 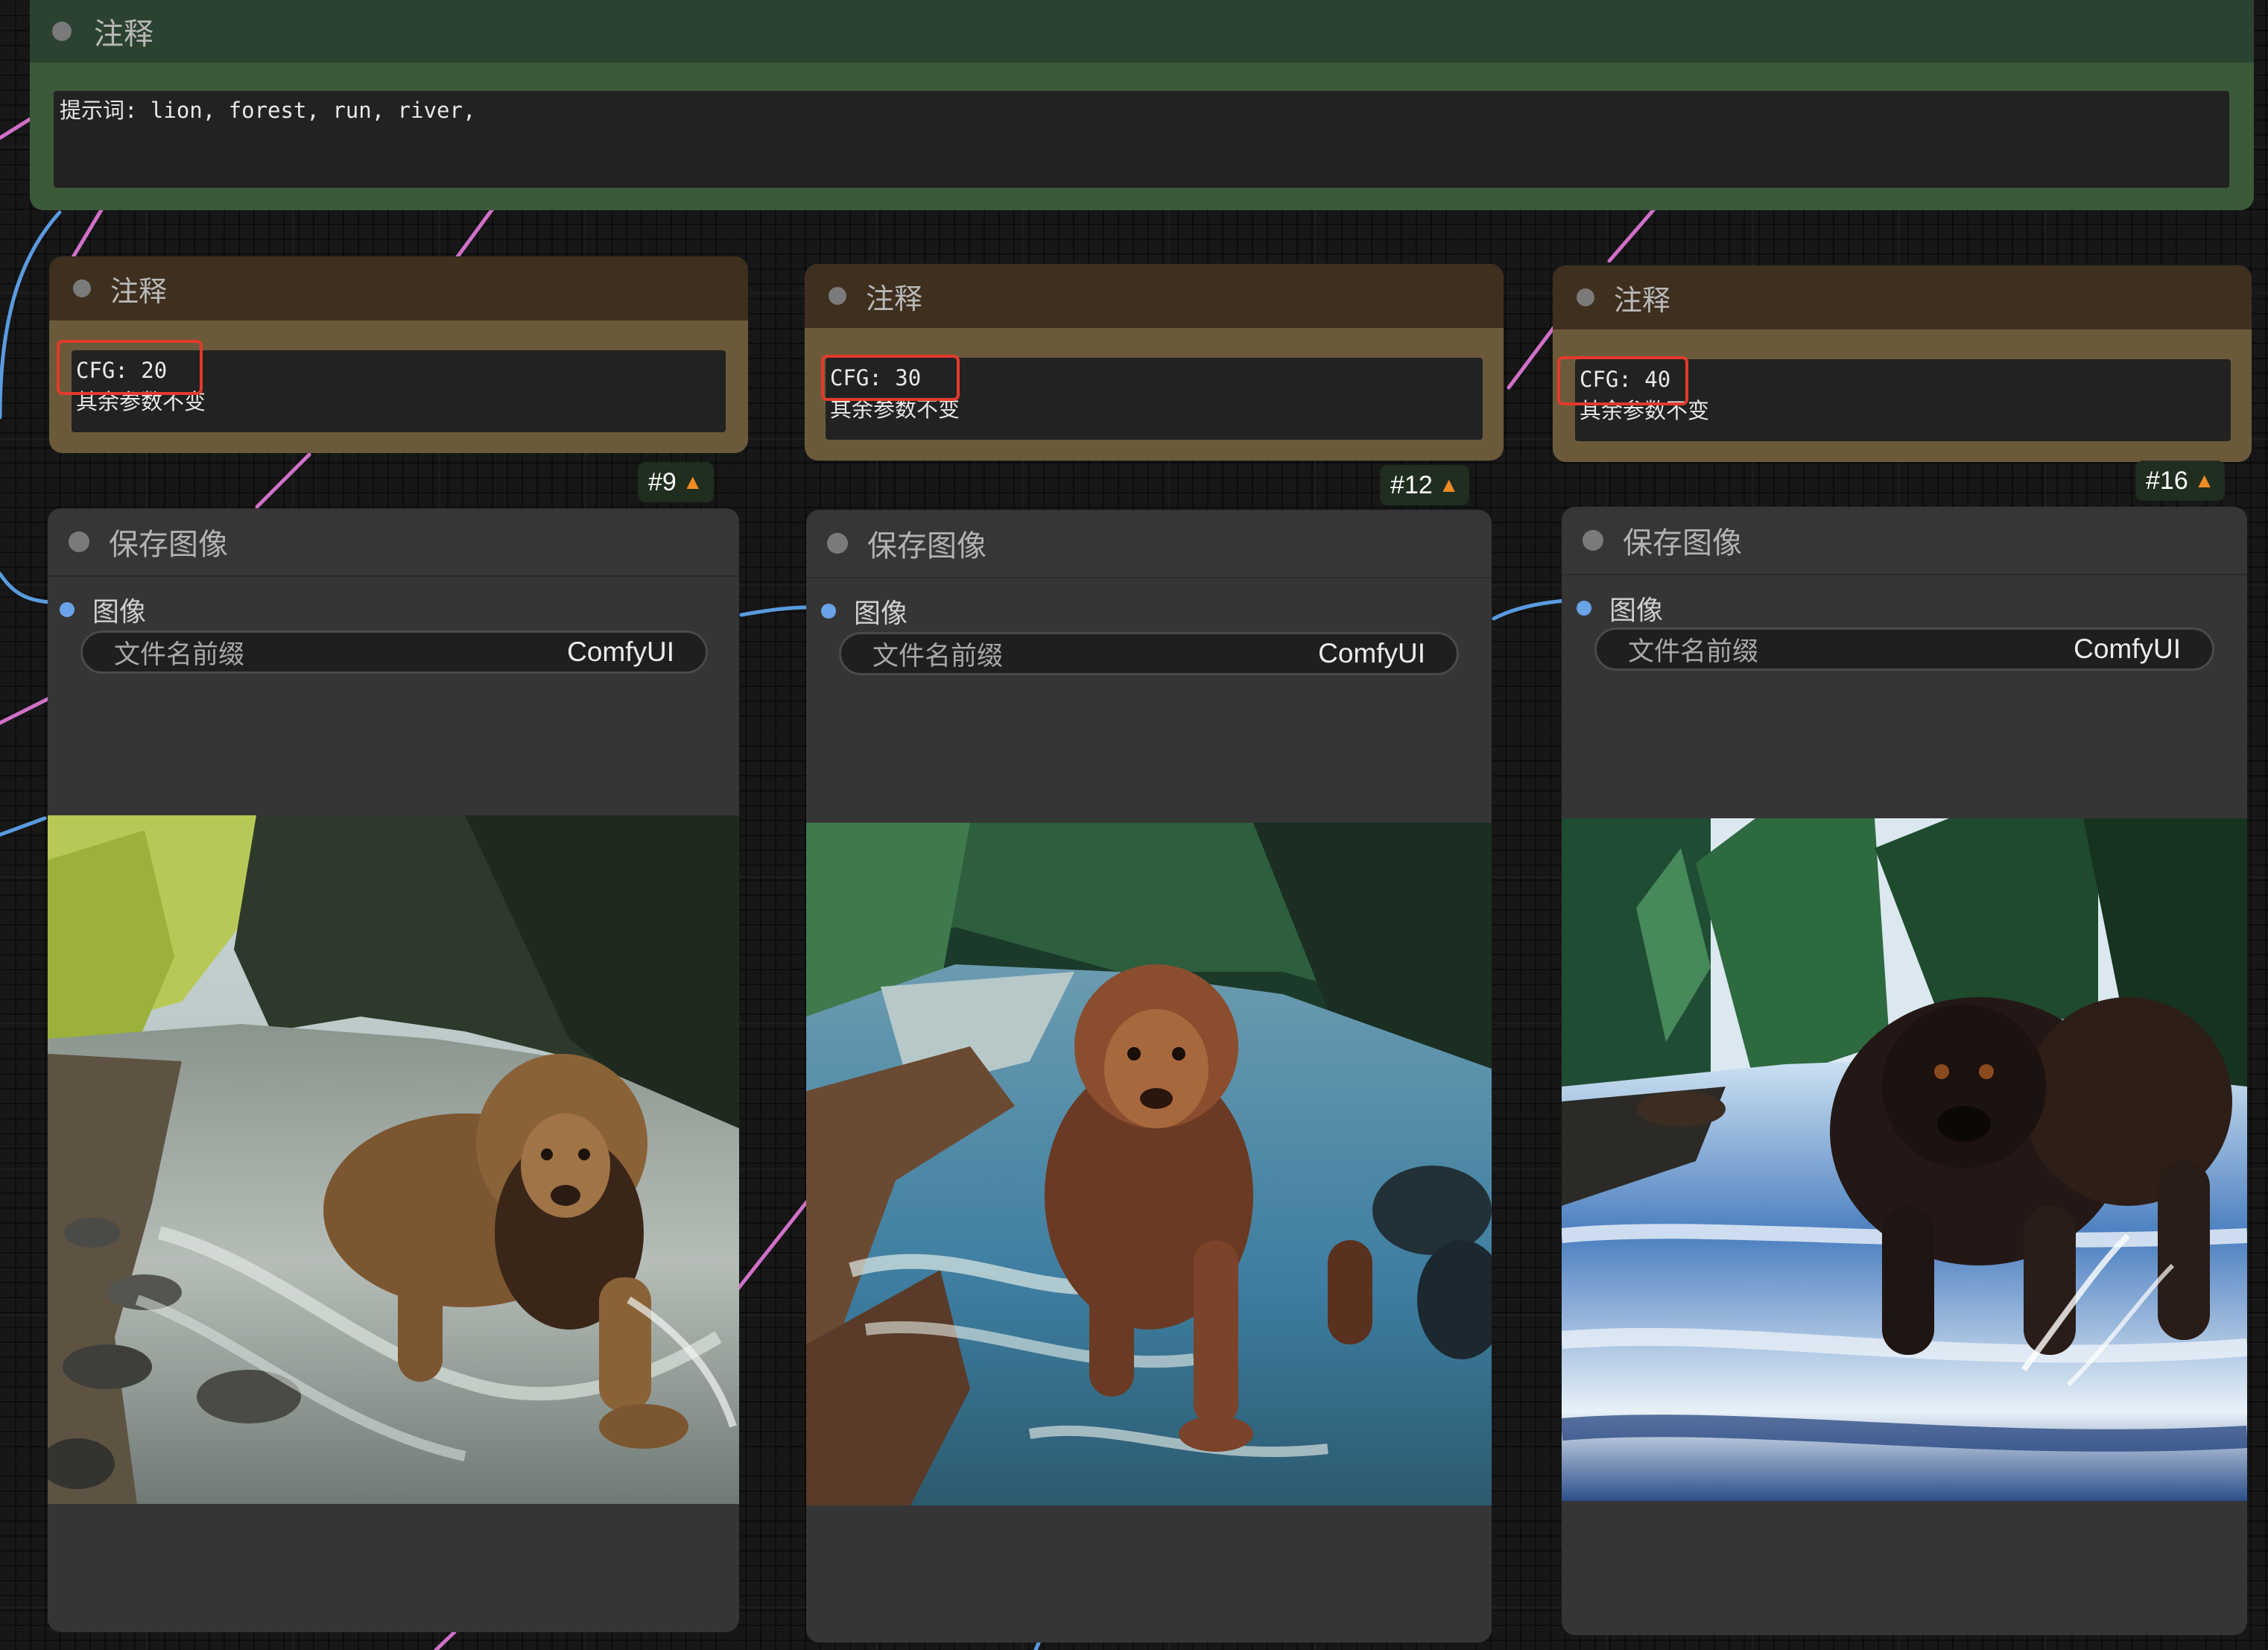 I want to click on node-id: #12, so click(x=1411, y=484).